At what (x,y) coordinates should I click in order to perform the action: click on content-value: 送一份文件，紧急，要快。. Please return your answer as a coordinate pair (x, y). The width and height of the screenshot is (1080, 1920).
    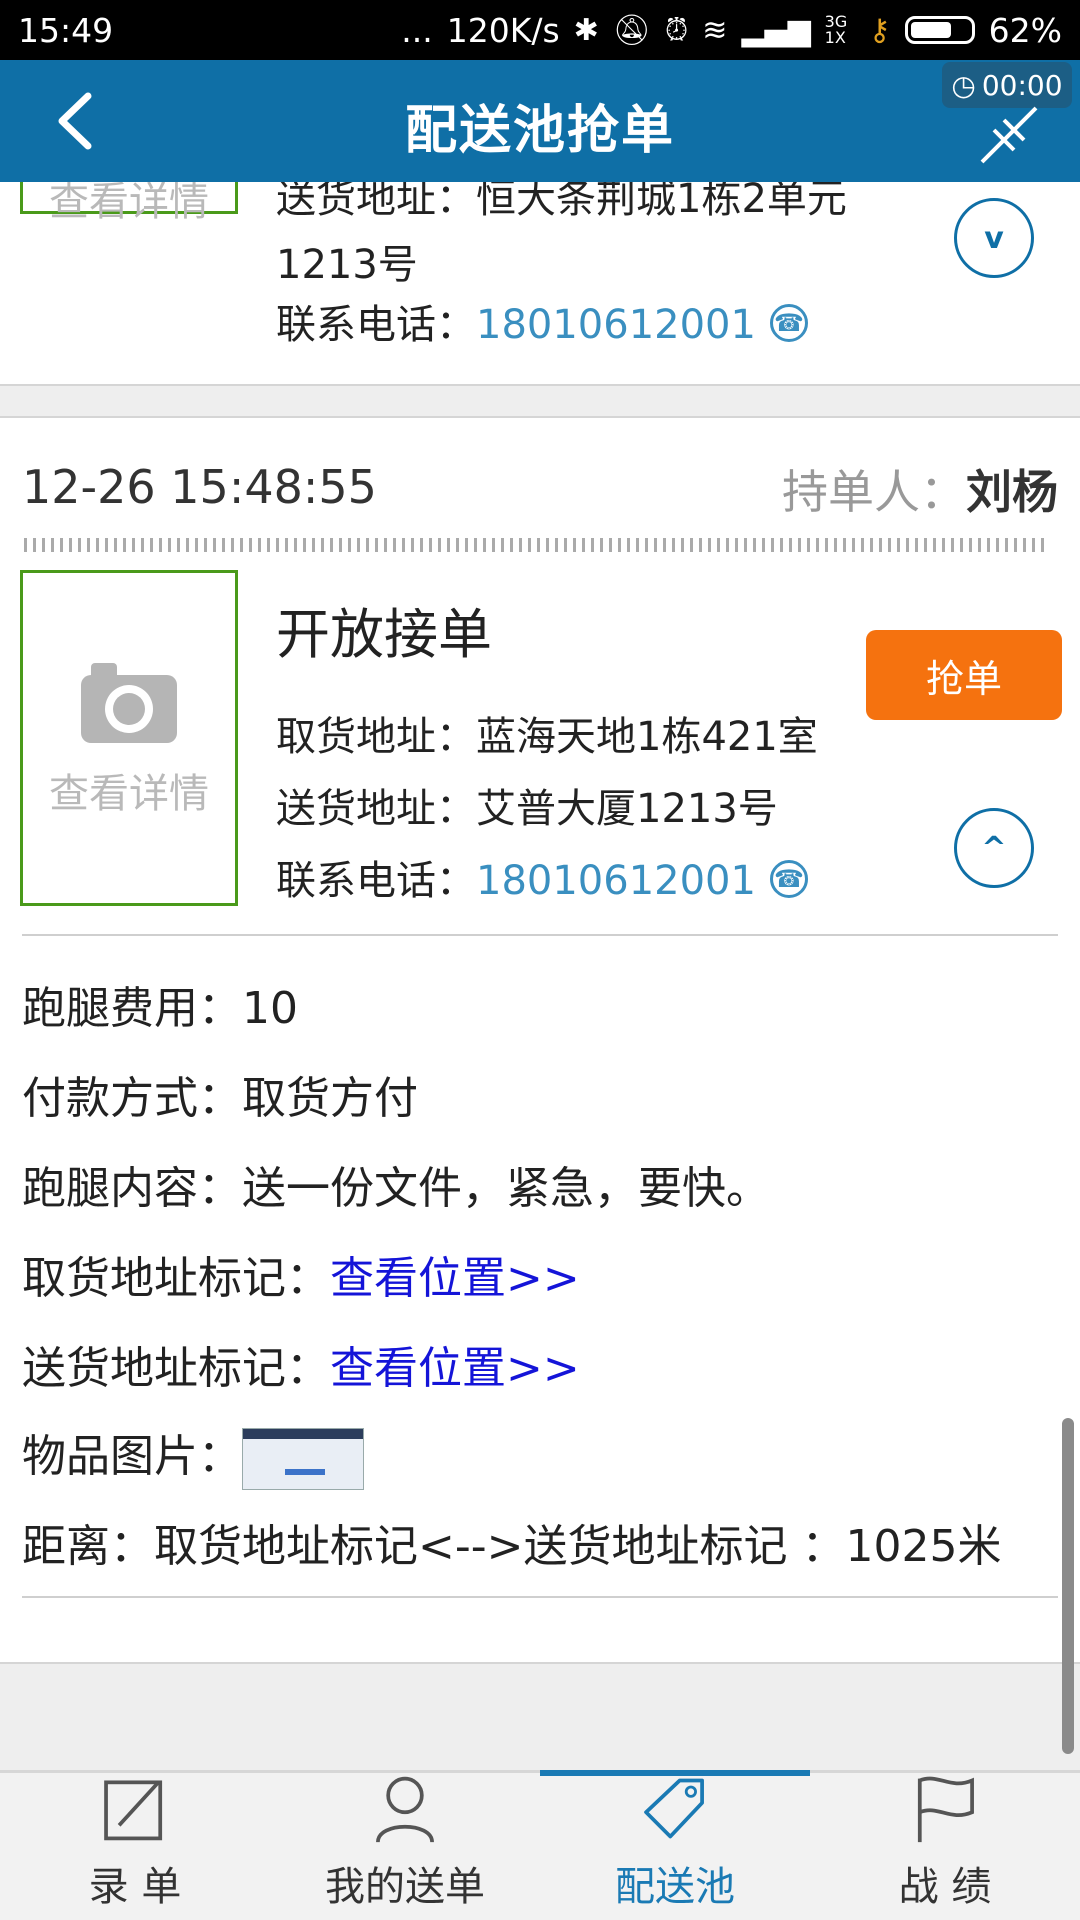
    Looking at the image, I should click on (506, 1188).